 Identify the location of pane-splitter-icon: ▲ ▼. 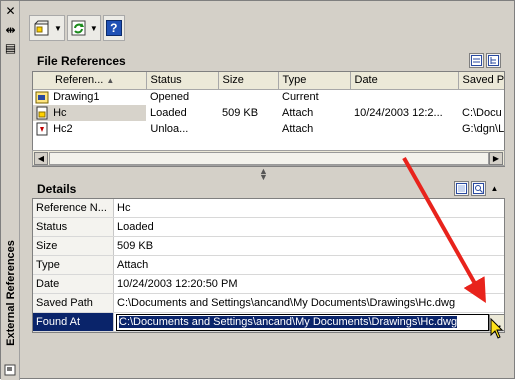
(263, 174).